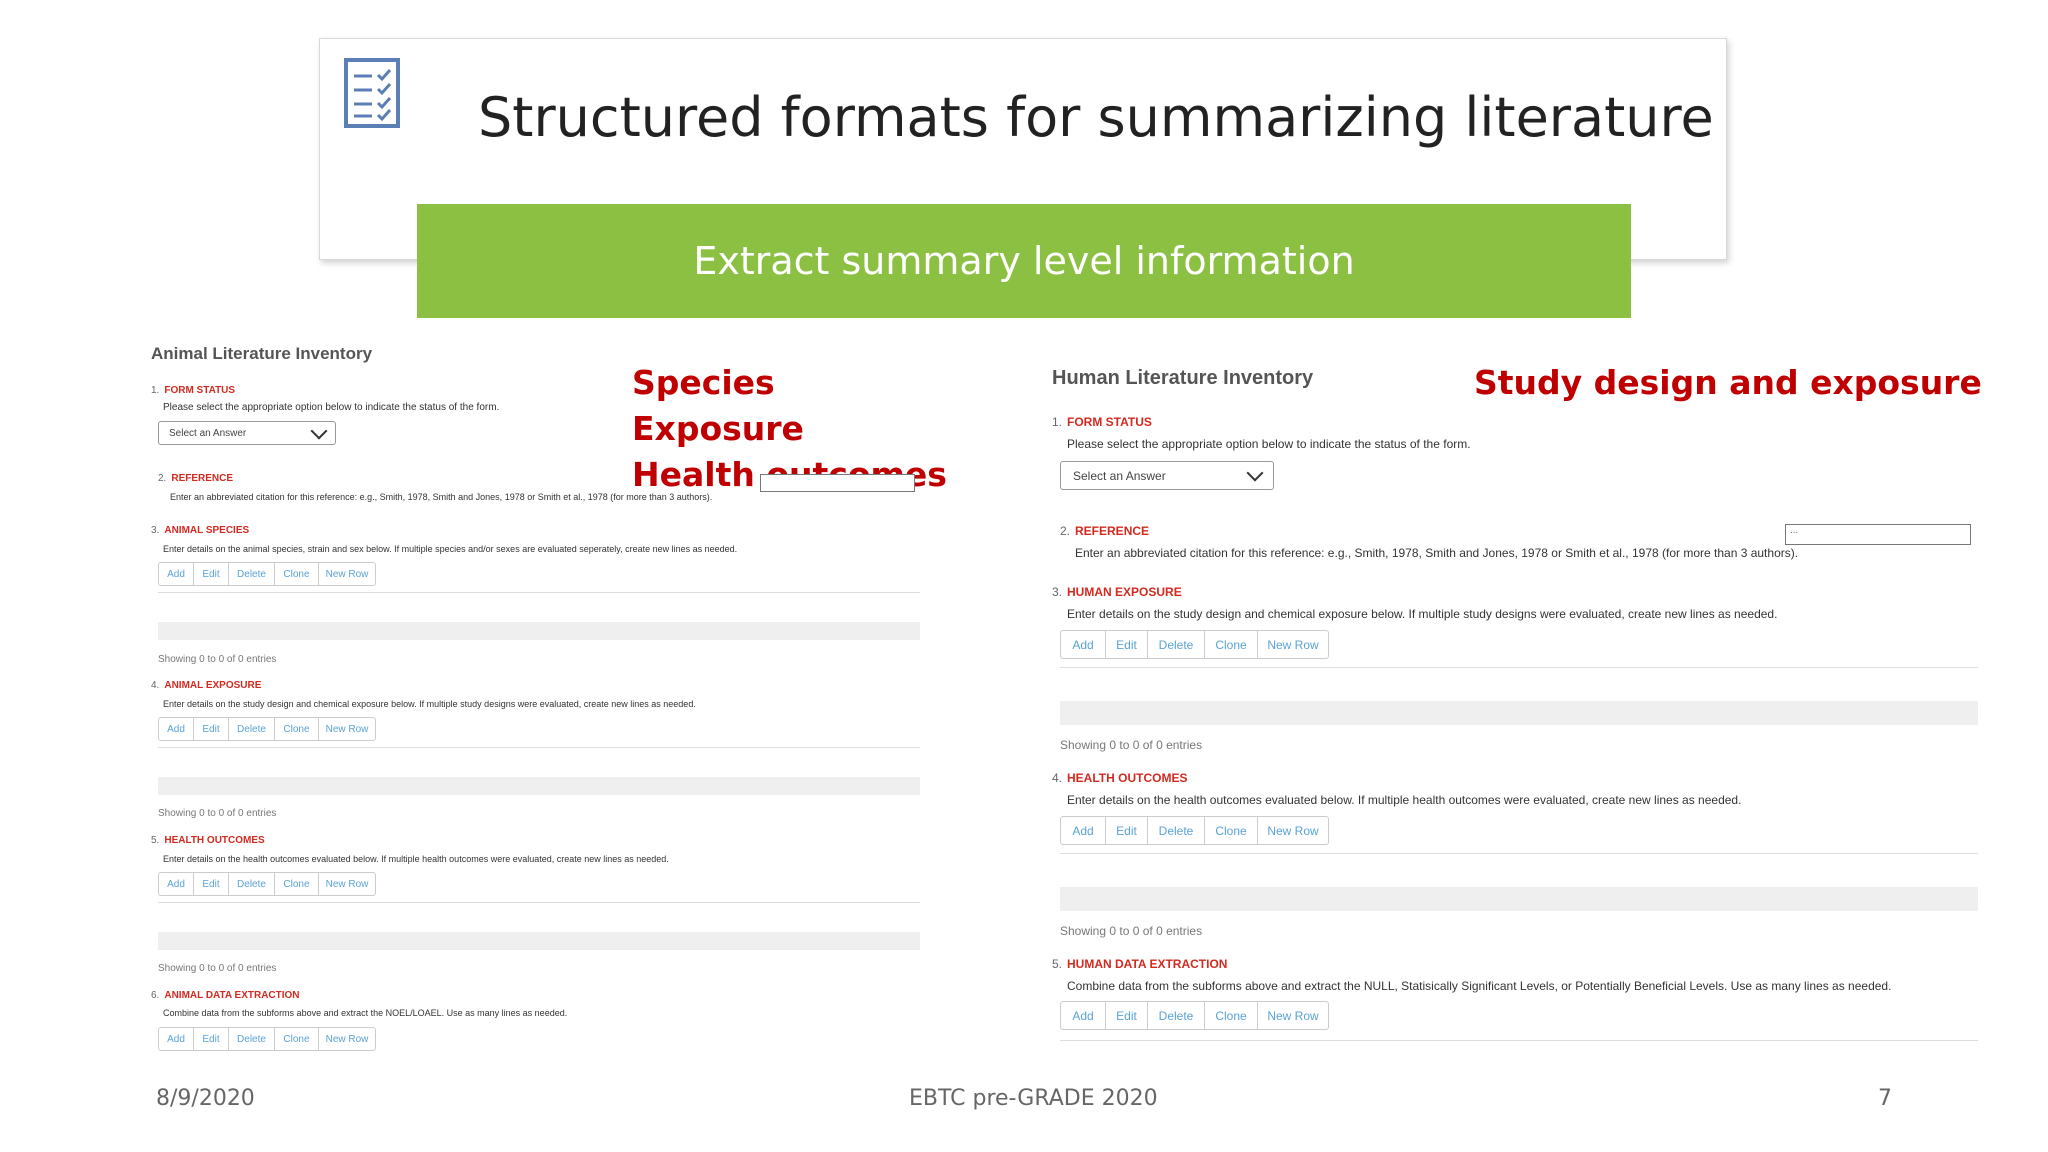 This screenshot has width=2048, height=1152. What do you see at coordinates (1117, 592) in the screenshot?
I see `human-exposure-label: 3. HUMAN EXPOSURE` at bounding box center [1117, 592].